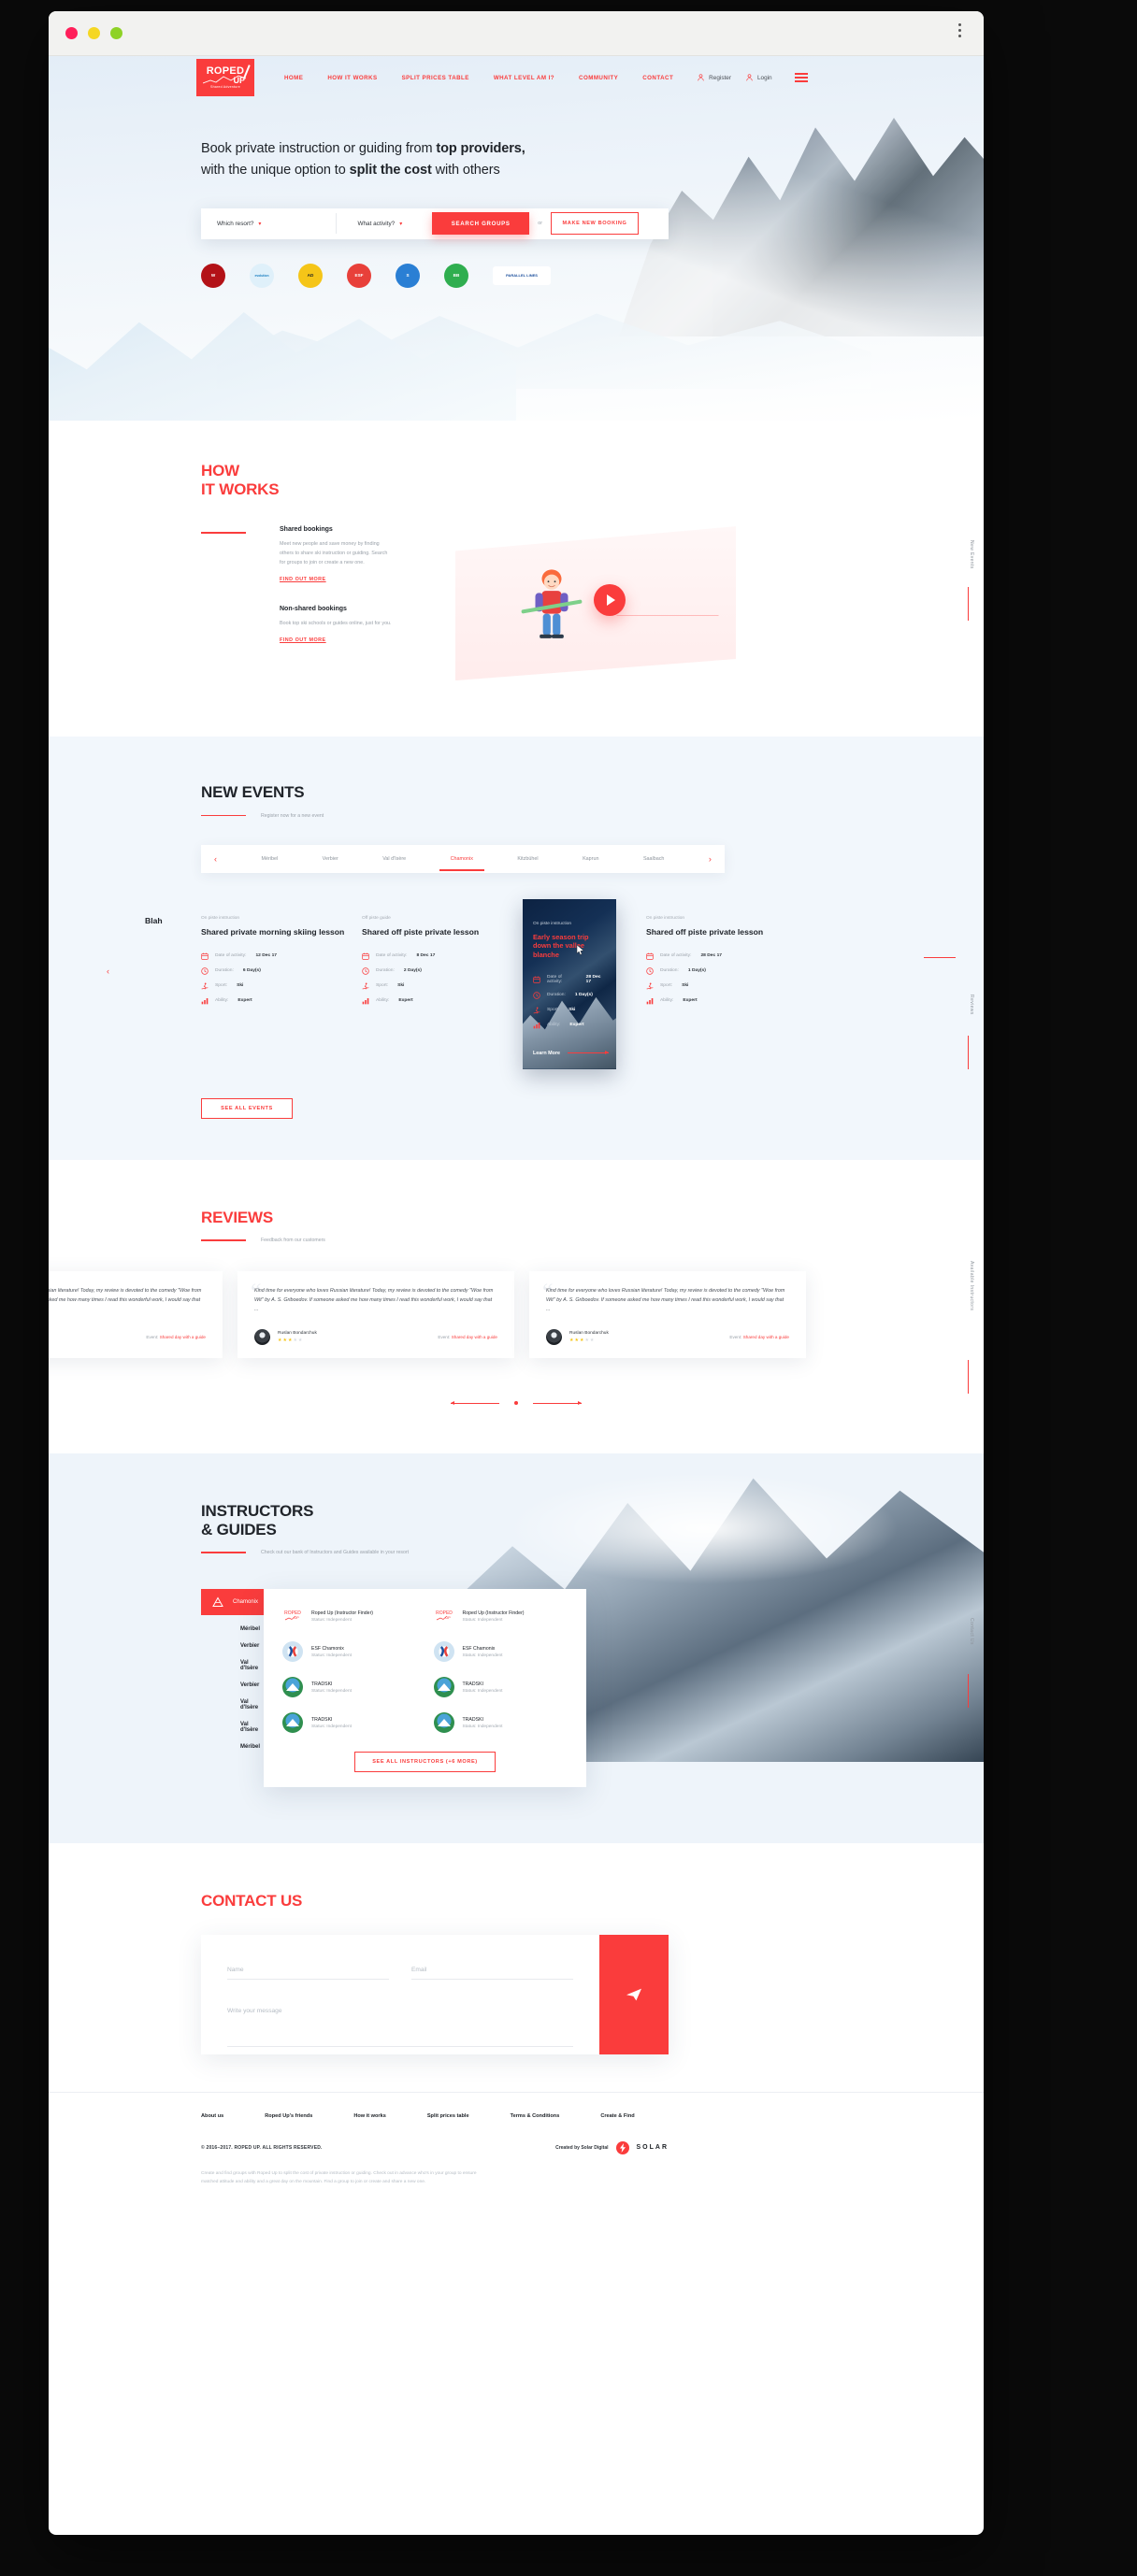 The height and width of the screenshot is (2576, 1137). Describe the element at coordinates (557, 1402) in the screenshot. I see `reviews-next-arrow` at that location.